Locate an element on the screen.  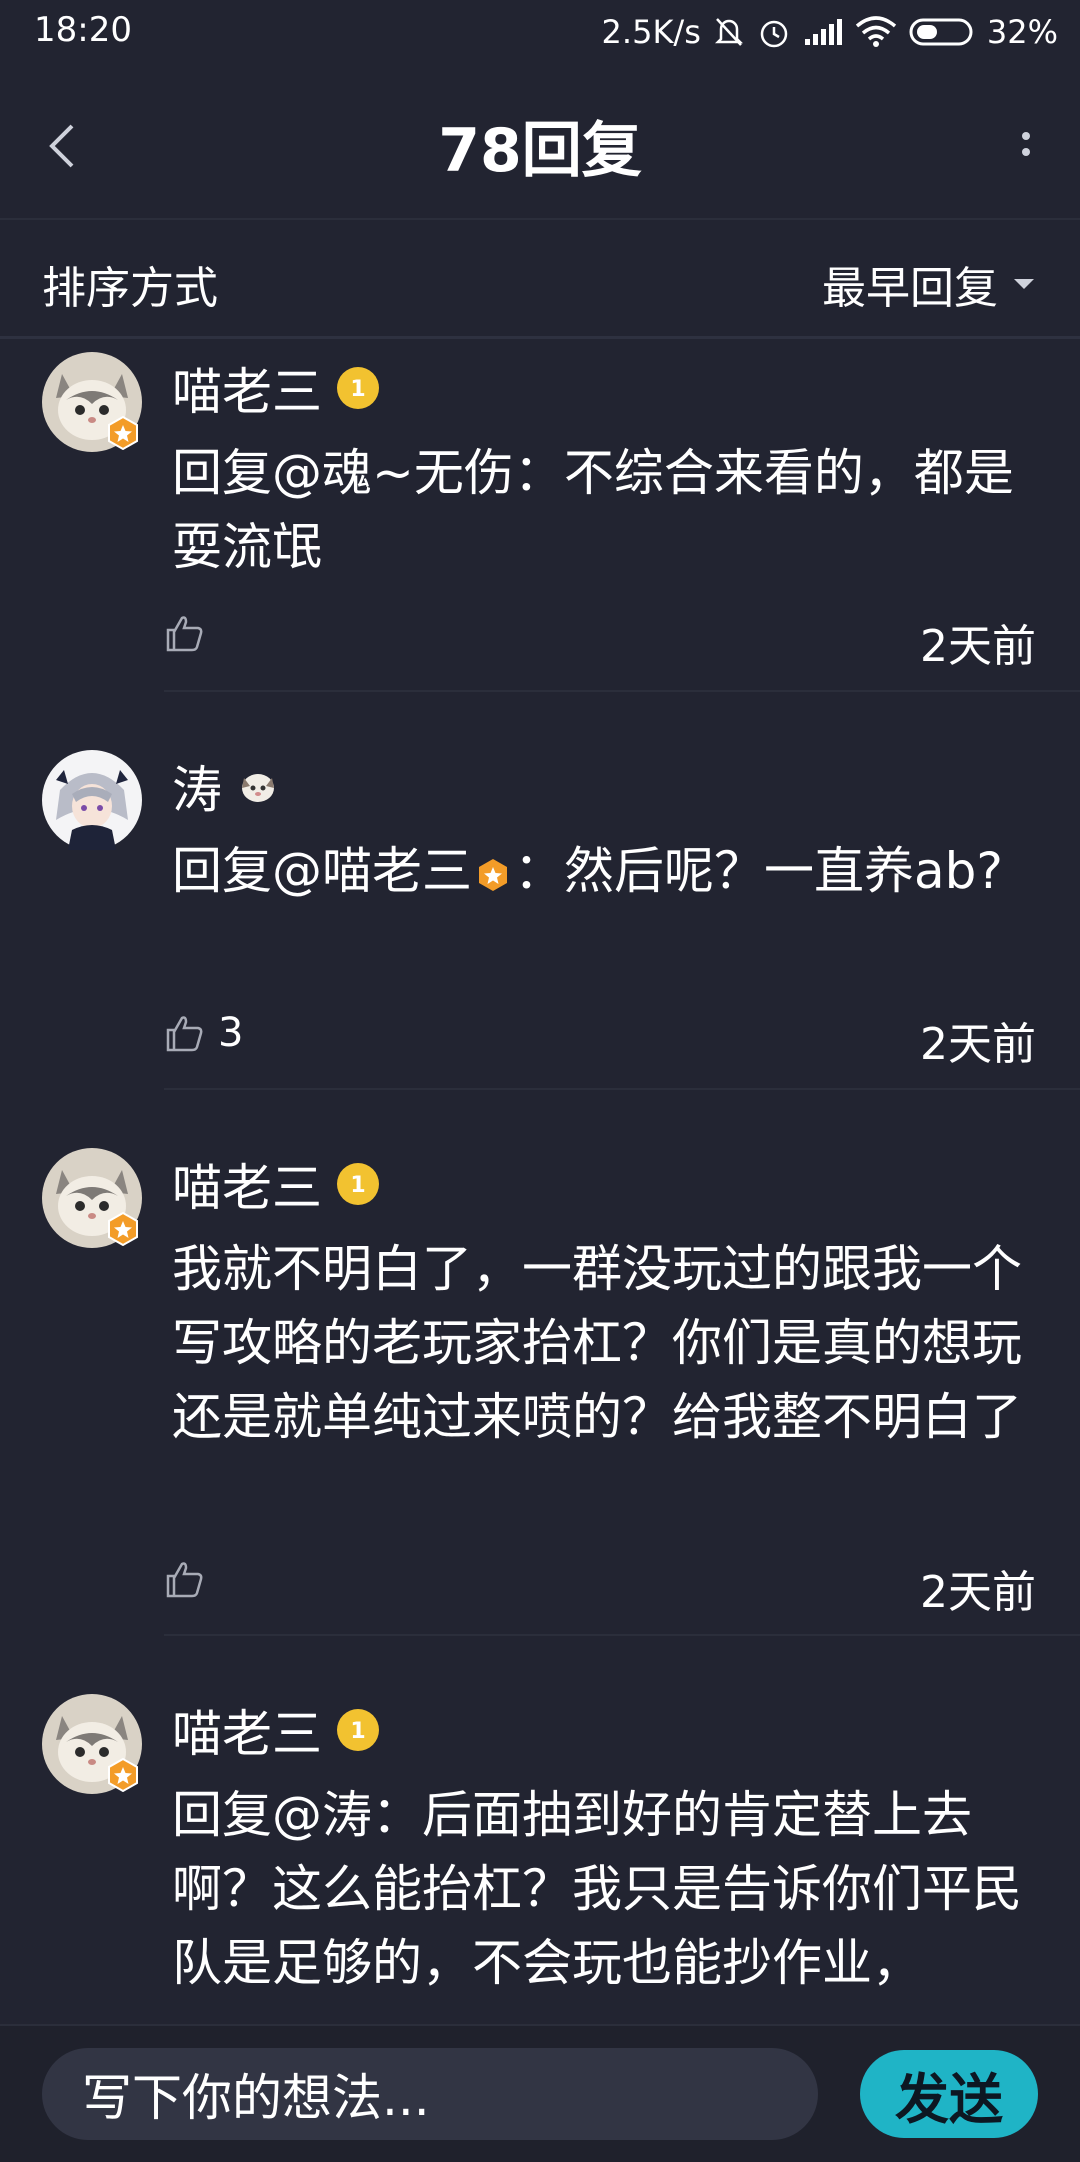
username: 涛 is located at coordinates (197, 786).